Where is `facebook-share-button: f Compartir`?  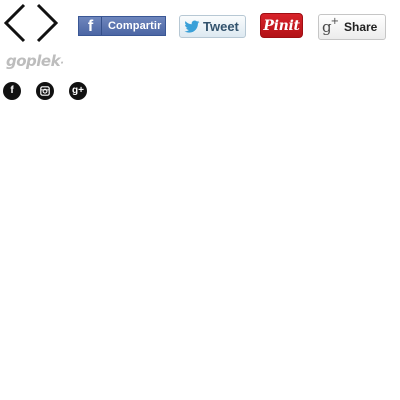
facebook-share-button: f Compartir is located at coordinates (122, 26).